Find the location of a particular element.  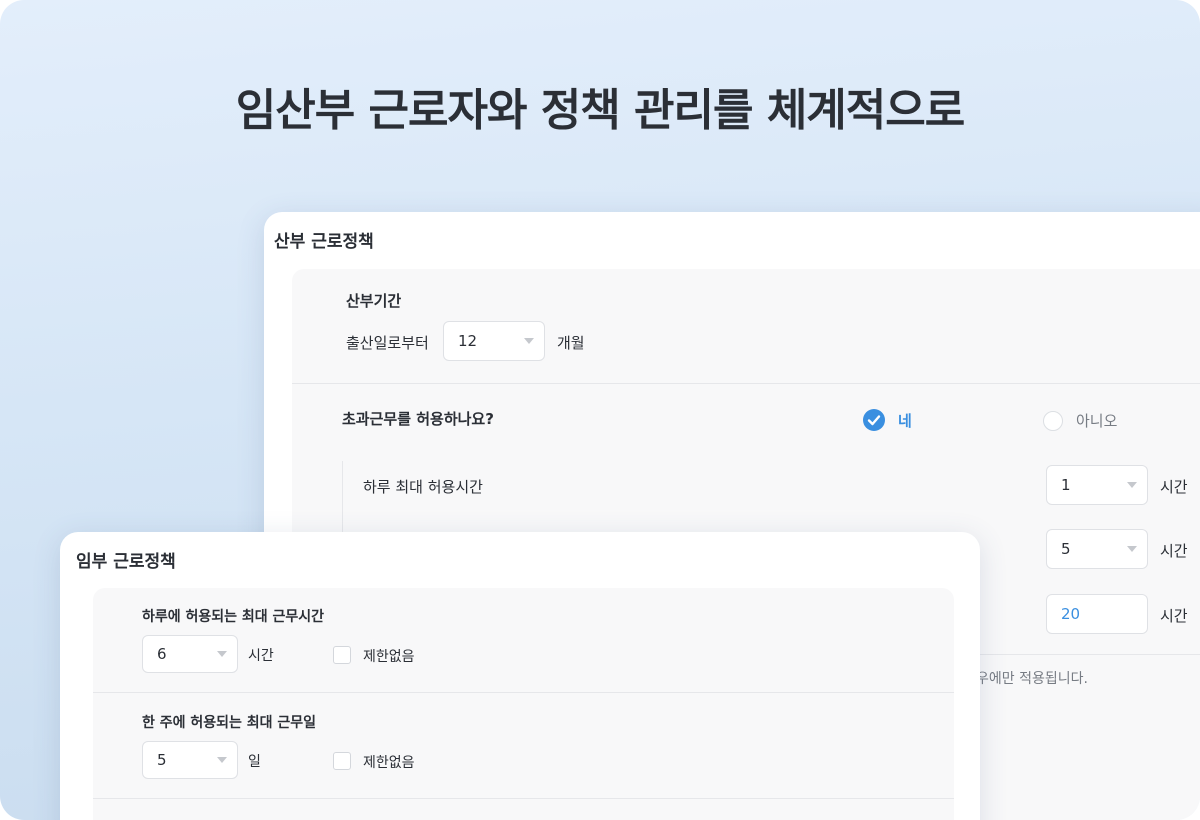

daily-hours-title: 하루에 허용되는 최대 근무시간 is located at coordinates (233, 617).